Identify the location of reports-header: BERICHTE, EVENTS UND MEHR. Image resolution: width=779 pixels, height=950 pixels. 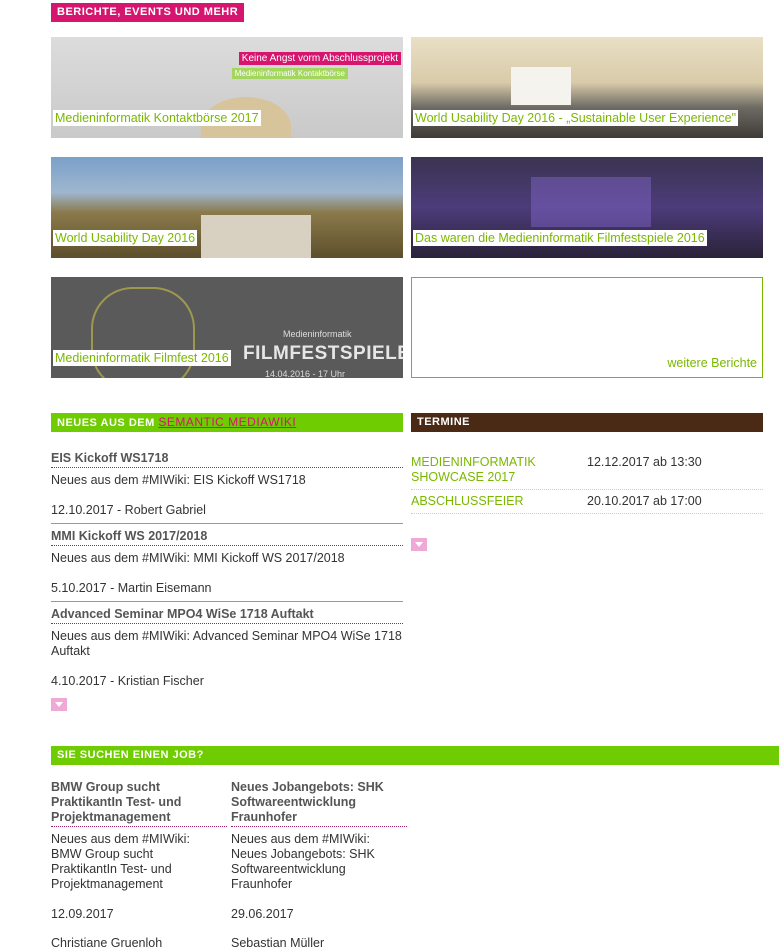
(148, 12).